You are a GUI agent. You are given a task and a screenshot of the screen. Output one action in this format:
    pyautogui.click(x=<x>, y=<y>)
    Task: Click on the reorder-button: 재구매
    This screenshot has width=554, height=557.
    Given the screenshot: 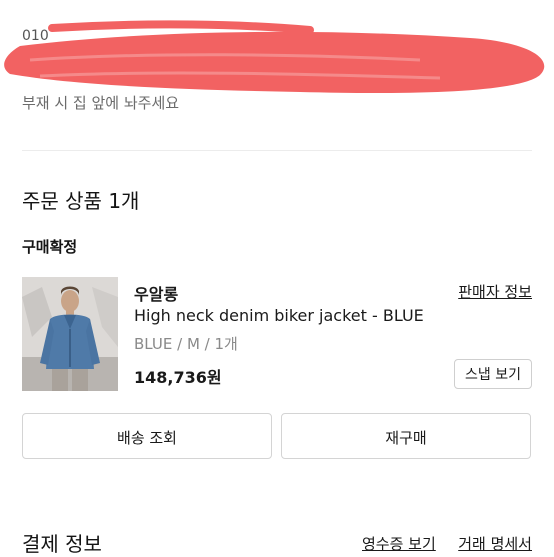 What is the action you would take?
    pyautogui.click(x=406, y=436)
    